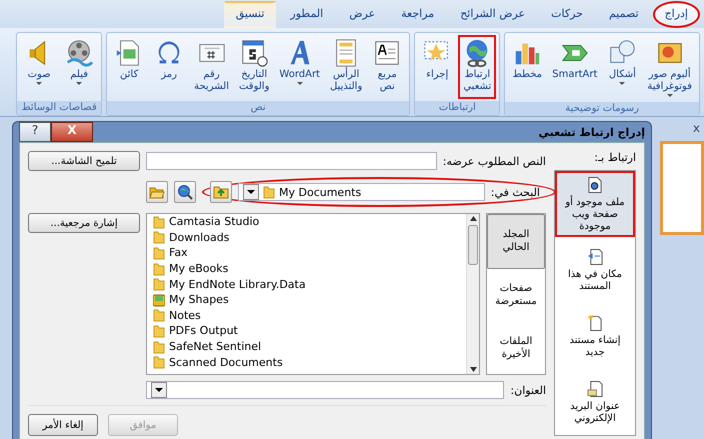 This screenshot has width=704, height=439. What do you see at coordinates (622, 67) in the screenshot?
I see `ribbon-button: أشكال` at bounding box center [622, 67].